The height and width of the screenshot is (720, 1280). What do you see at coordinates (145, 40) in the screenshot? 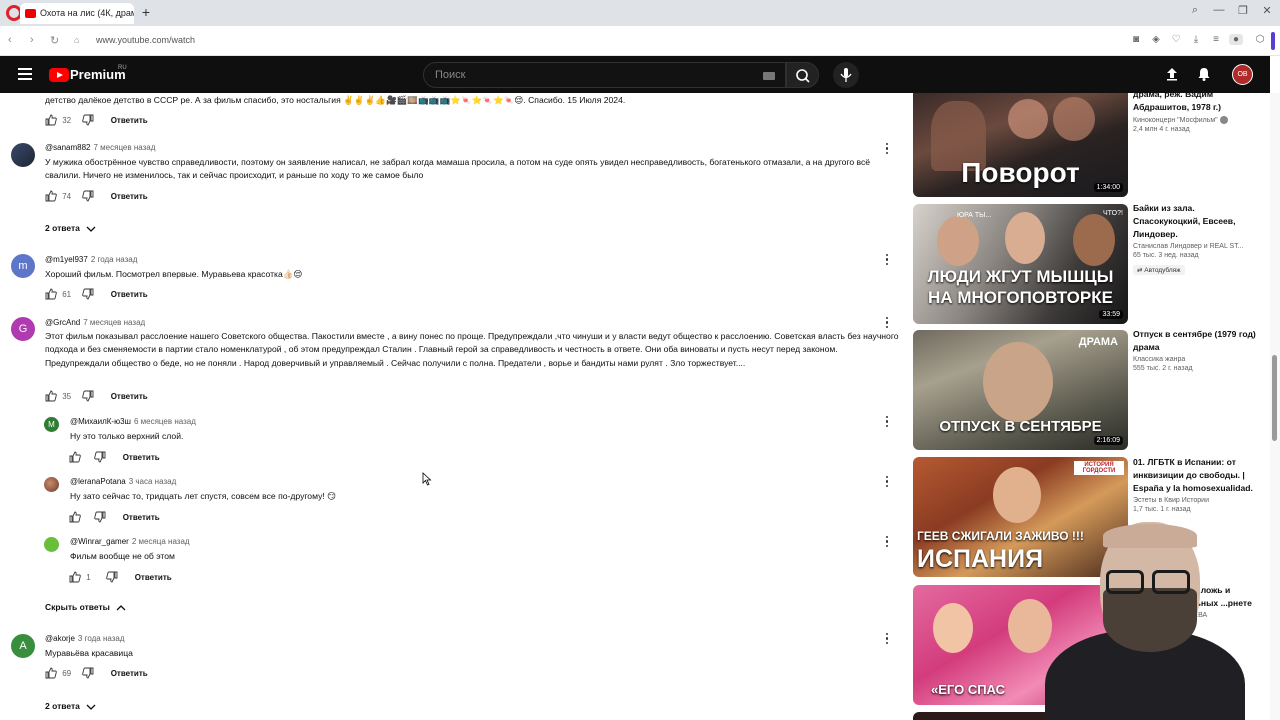
I see `url-field: www.youtube.com/watch` at bounding box center [145, 40].